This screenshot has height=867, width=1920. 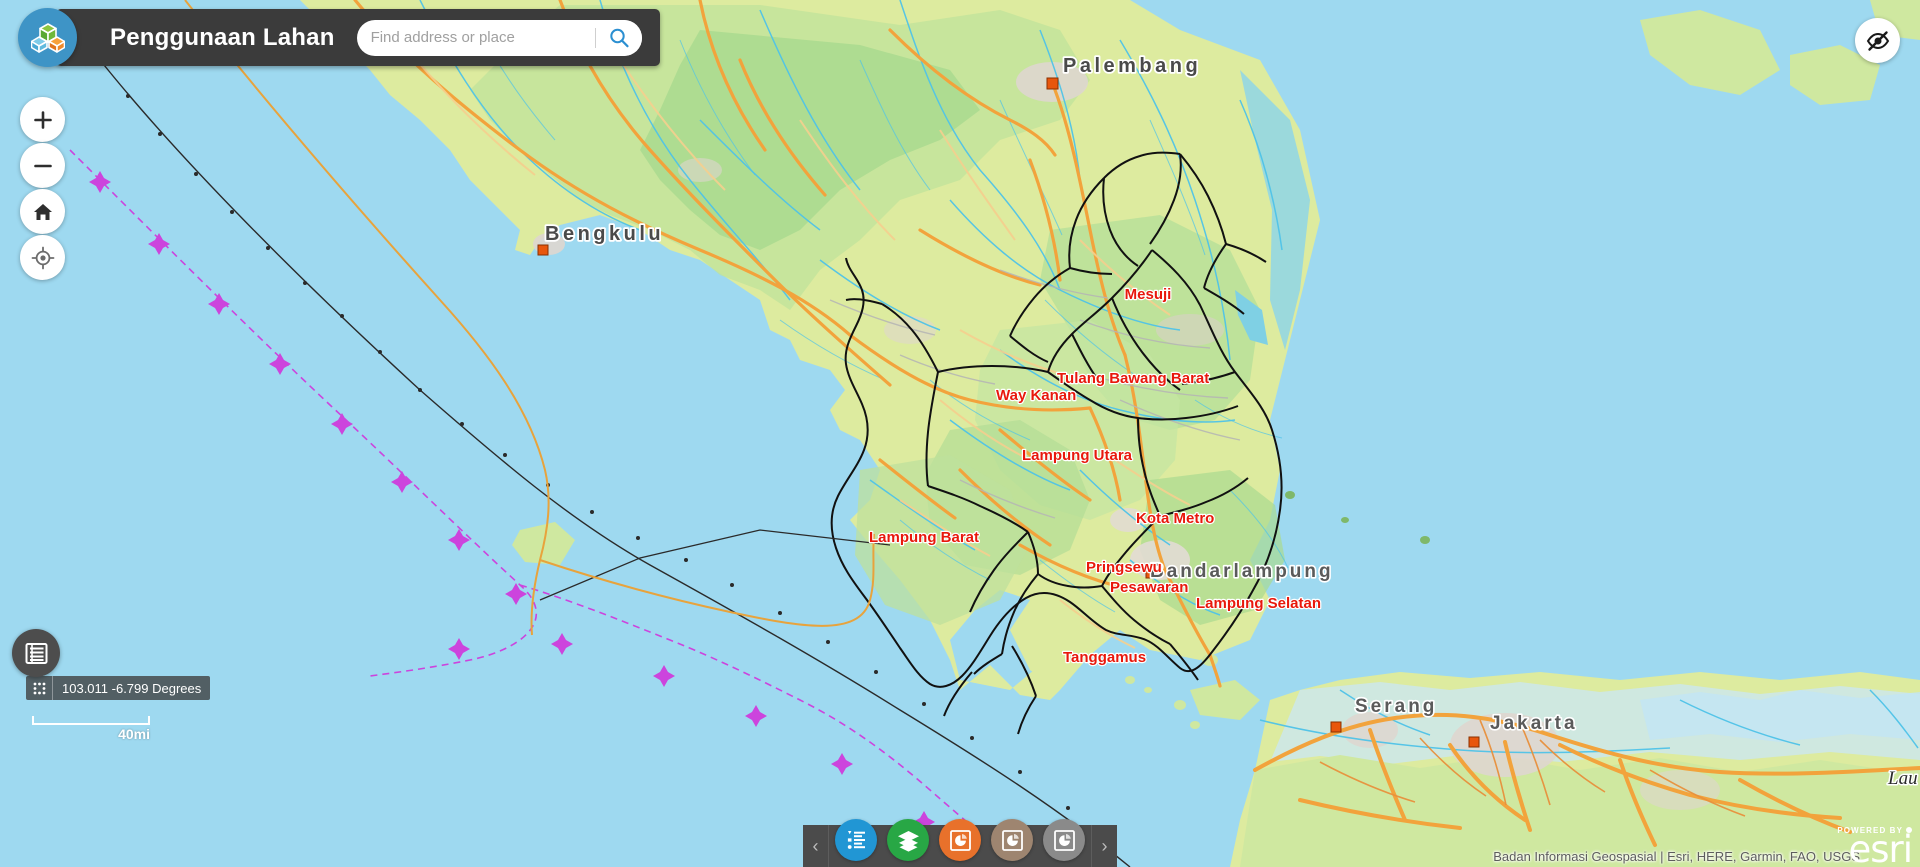 I want to click on scalebar-line, so click(x=91, y=720).